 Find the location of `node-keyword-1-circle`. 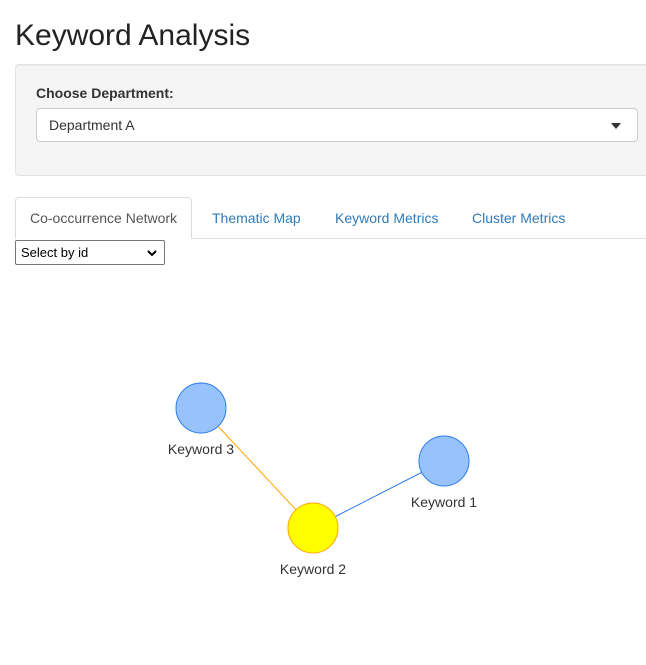

node-keyword-1-circle is located at coordinates (444, 461).